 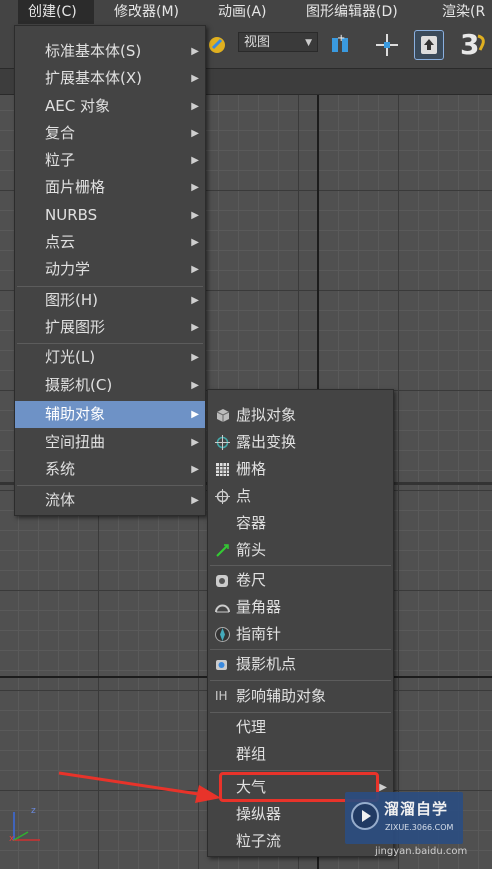 I want to click on watermark-url: ZIXUE.3066.COM, so click(x=419, y=827).